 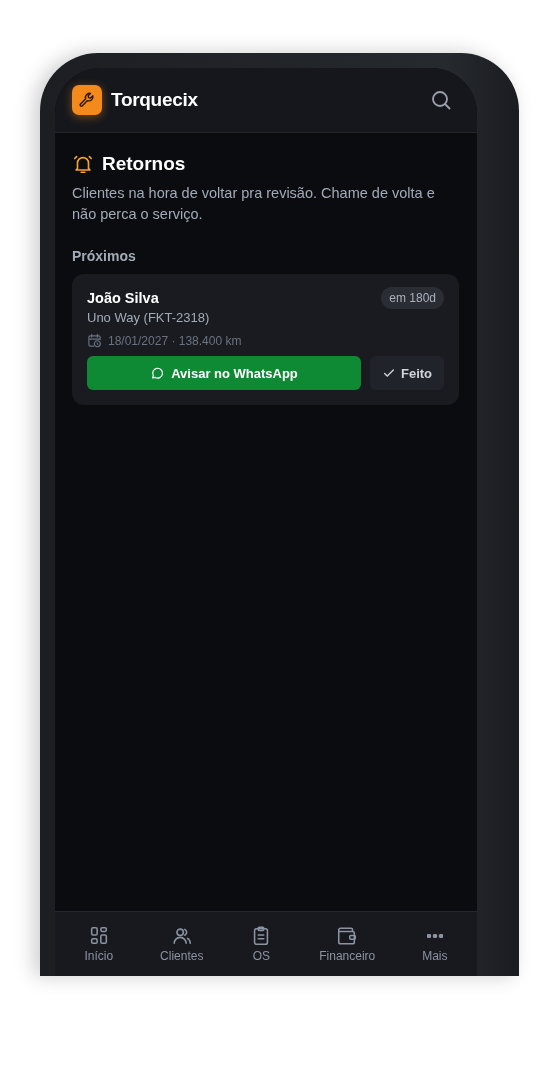 What do you see at coordinates (347, 936) in the screenshot?
I see `wallet-icon` at bounding box center [347, 936].